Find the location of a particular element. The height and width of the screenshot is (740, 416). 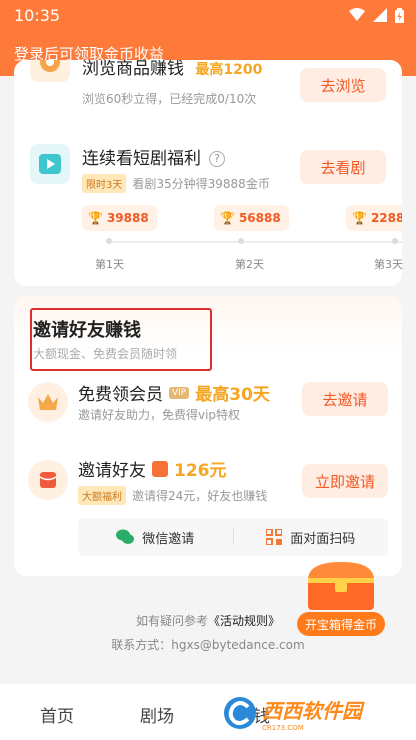

watermark-logo: 西西软件园 CR173.COM is located at coordinates (310, 713).